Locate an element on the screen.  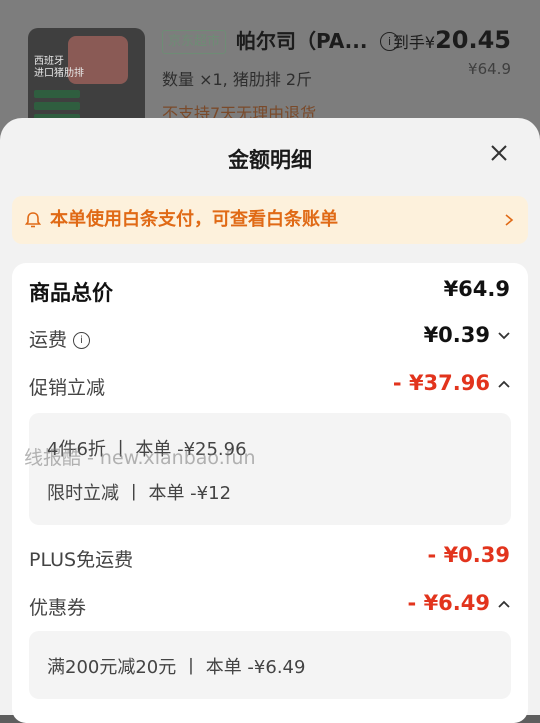
shipping-value: ¥0.39 is located at coordinates (456, 335).